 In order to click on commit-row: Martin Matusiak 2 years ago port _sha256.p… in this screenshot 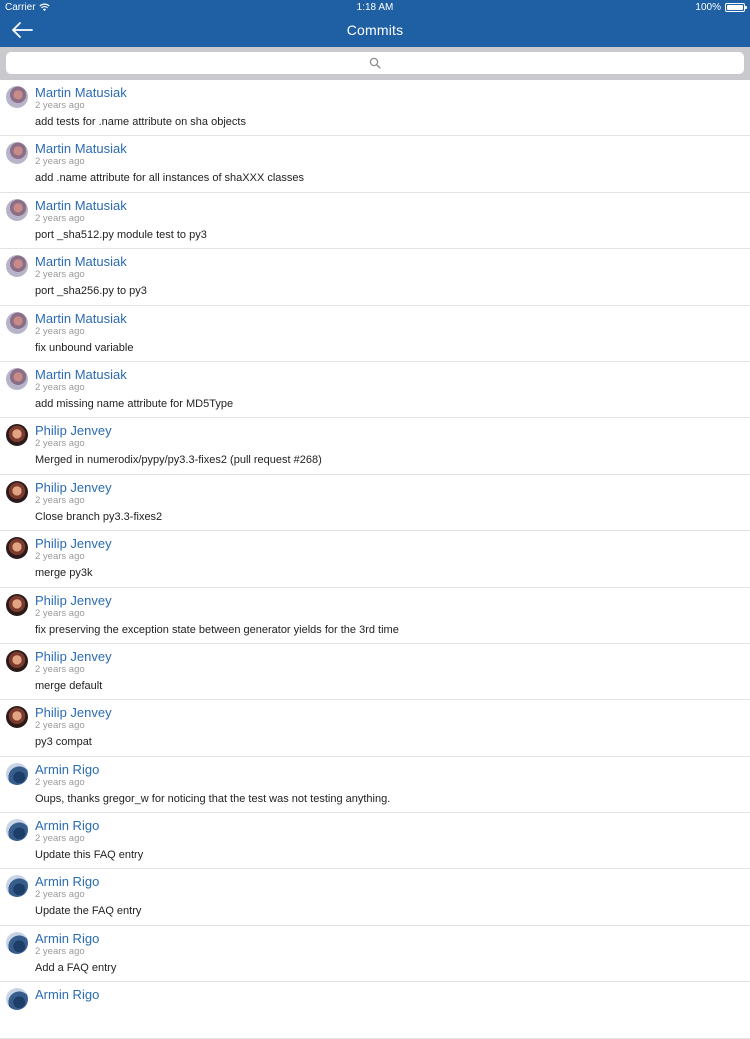, I will do `click(375, 277)`.